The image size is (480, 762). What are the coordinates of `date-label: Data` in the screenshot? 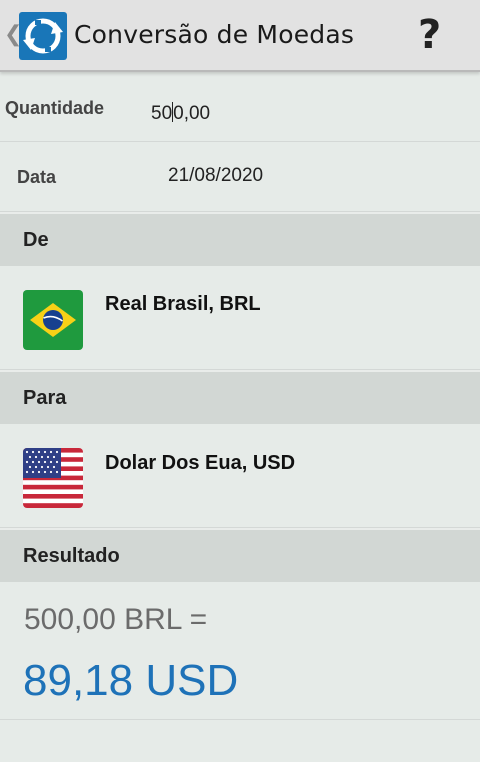 It's located at (37, 177).